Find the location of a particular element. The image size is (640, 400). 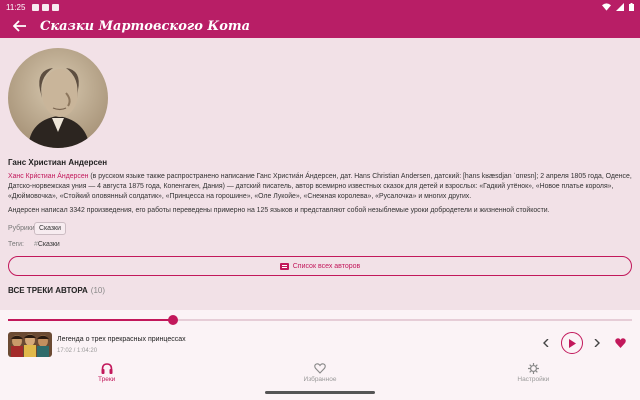

chevron-right-icon is located at coordinates (597, 343).